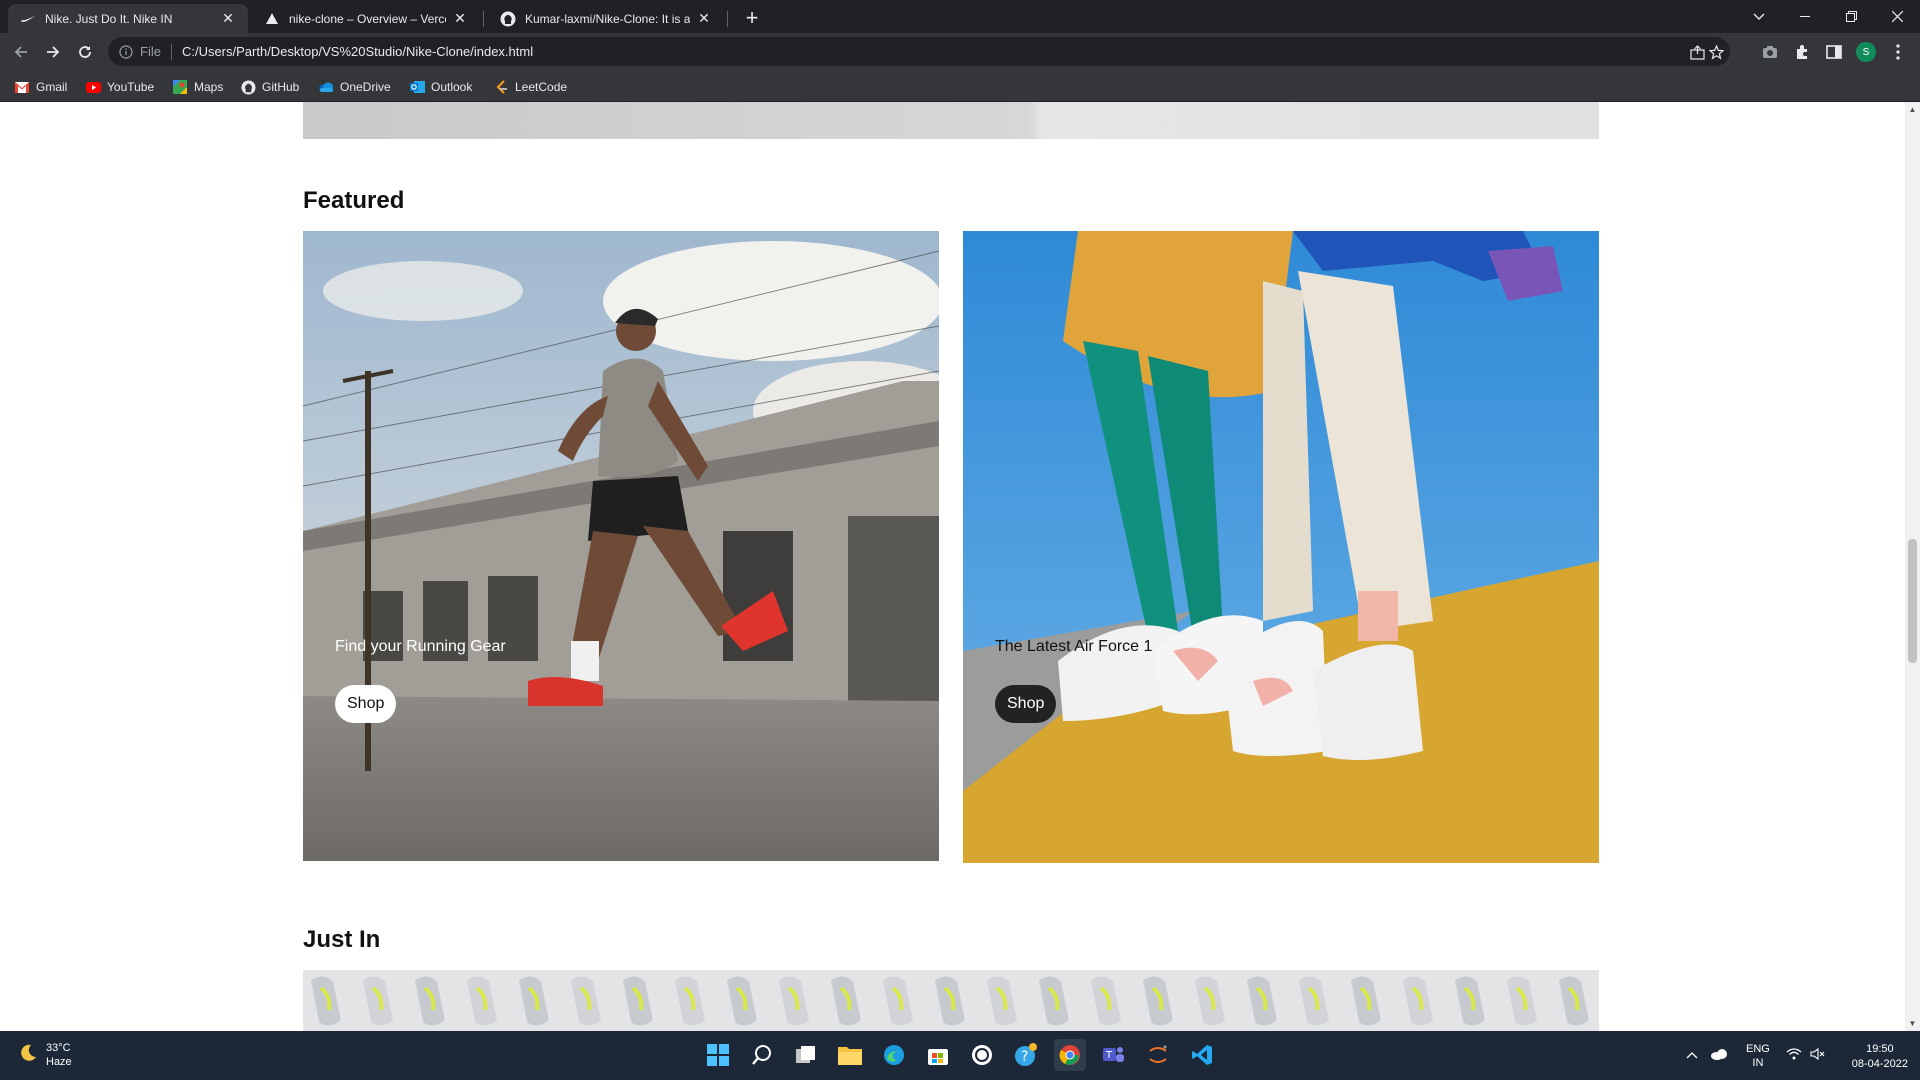 This screenshot has width=1920, height=1080. What do you see at coordinates (21, 52) in the screenshot?
I see `back-icon` at bounding box center [21, 52].